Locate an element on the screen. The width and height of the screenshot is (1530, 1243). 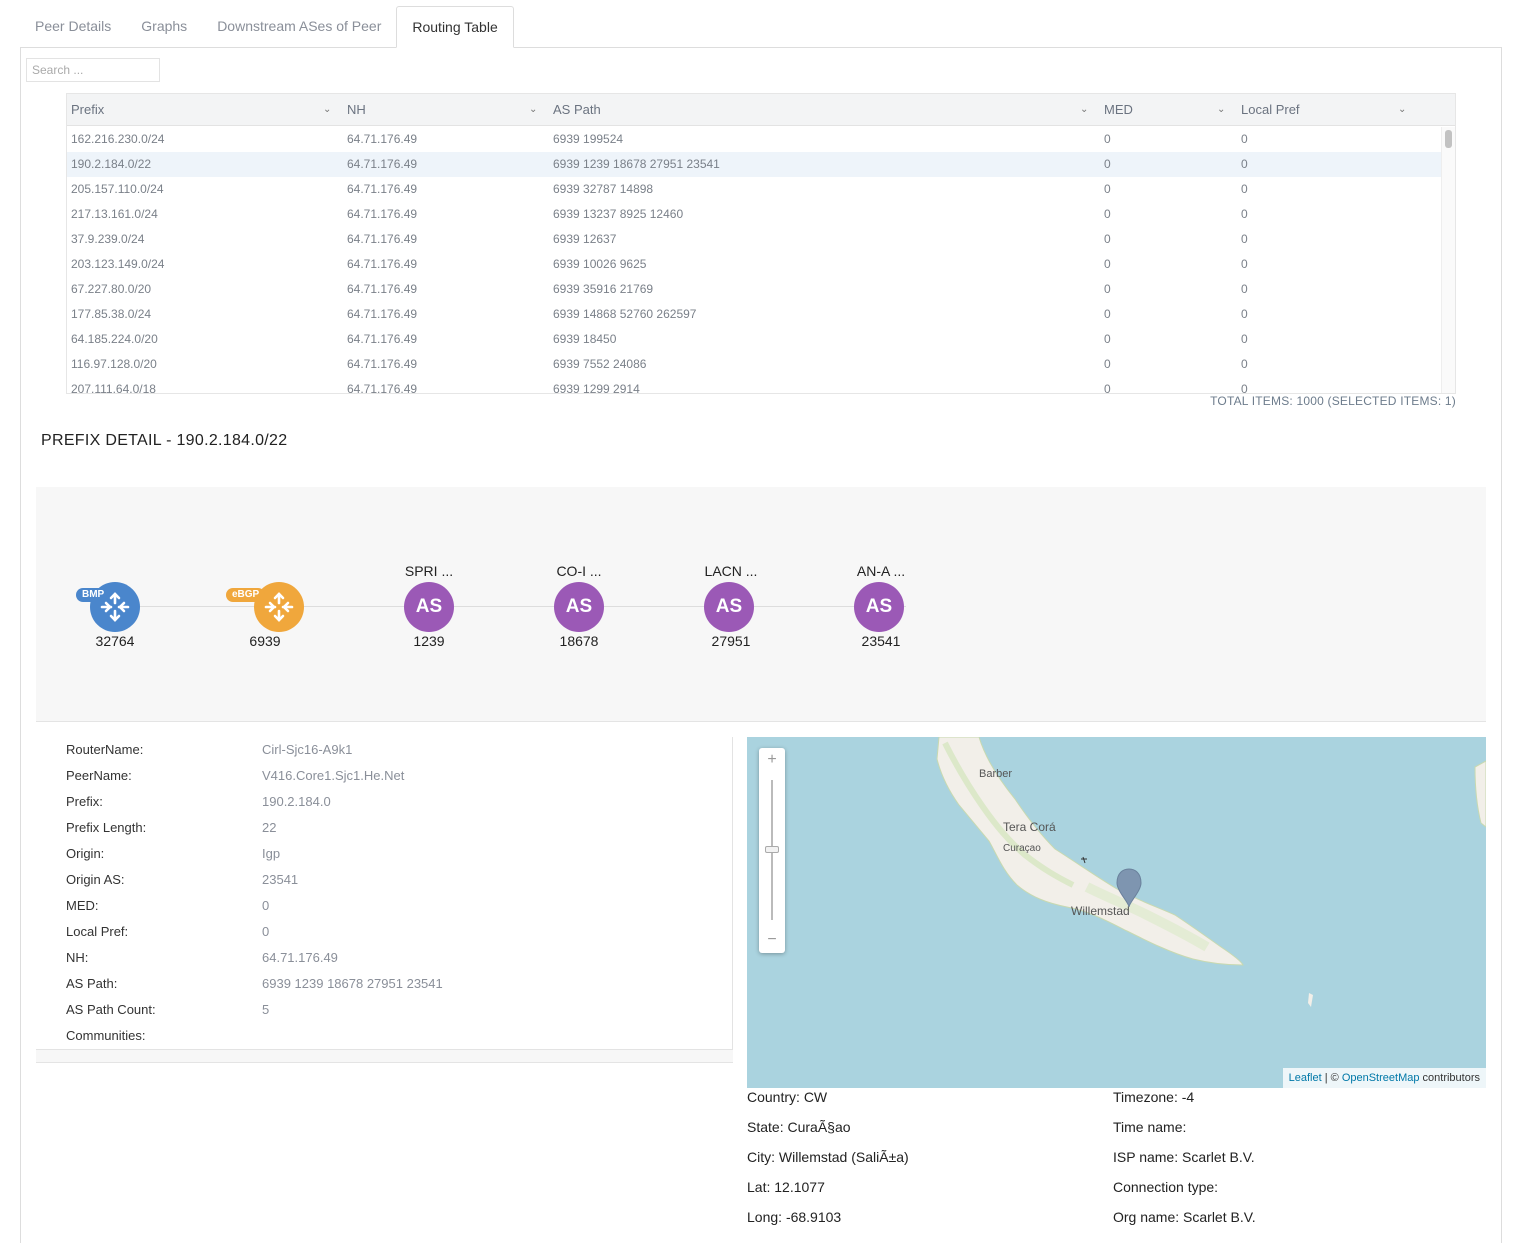
cell-prefix: 162.216.230.0/24 is located at coordinates (118, 139).